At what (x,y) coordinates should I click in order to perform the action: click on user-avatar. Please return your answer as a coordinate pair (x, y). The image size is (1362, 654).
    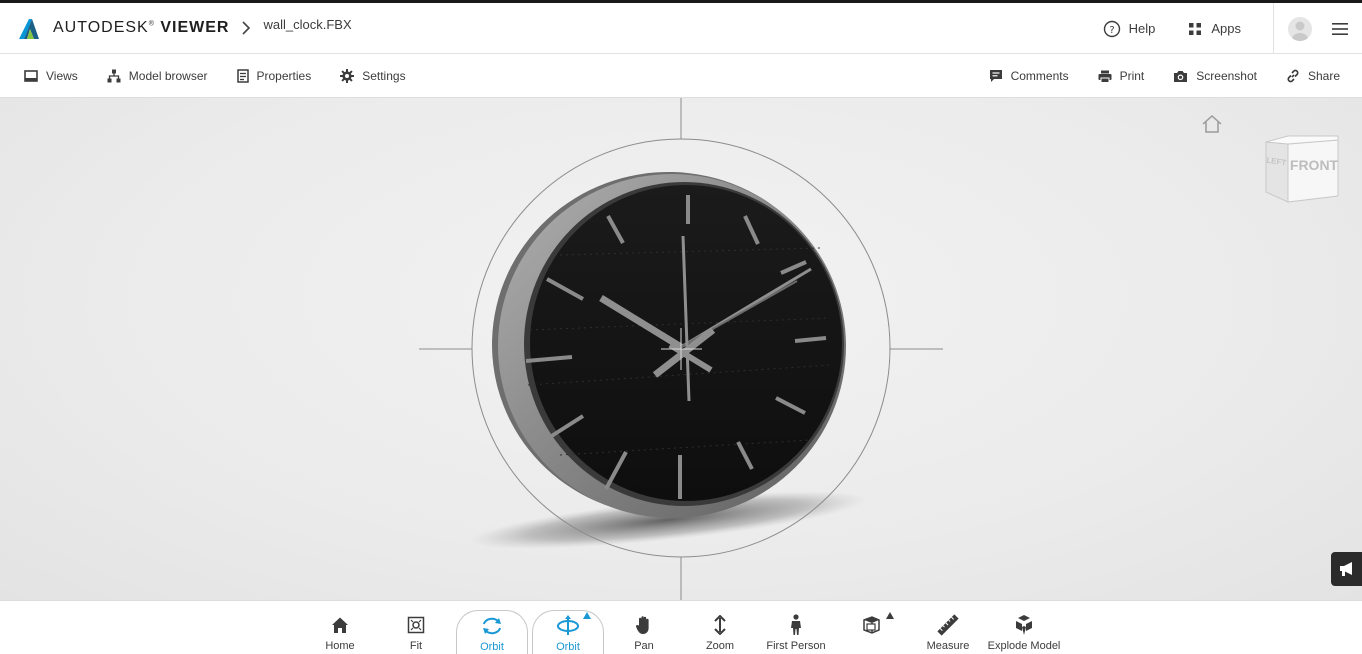
    Looking at the image, I should click on (1300, 28).